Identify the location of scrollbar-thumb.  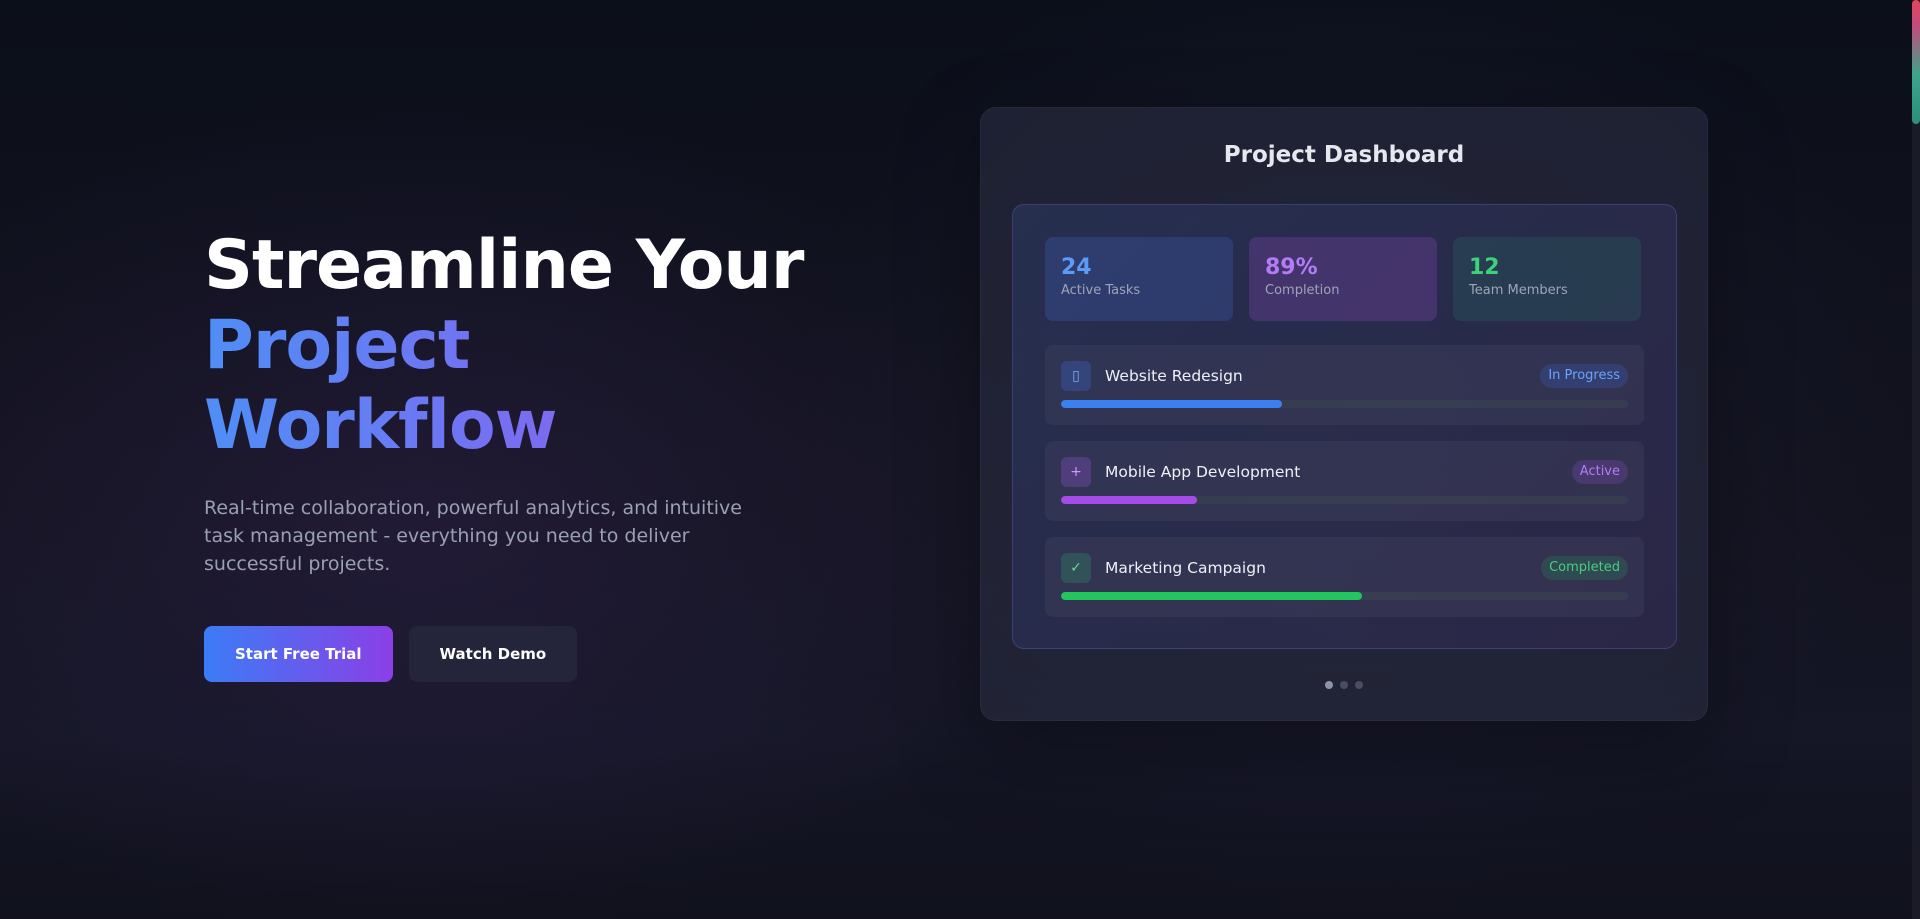
(1916, 62).